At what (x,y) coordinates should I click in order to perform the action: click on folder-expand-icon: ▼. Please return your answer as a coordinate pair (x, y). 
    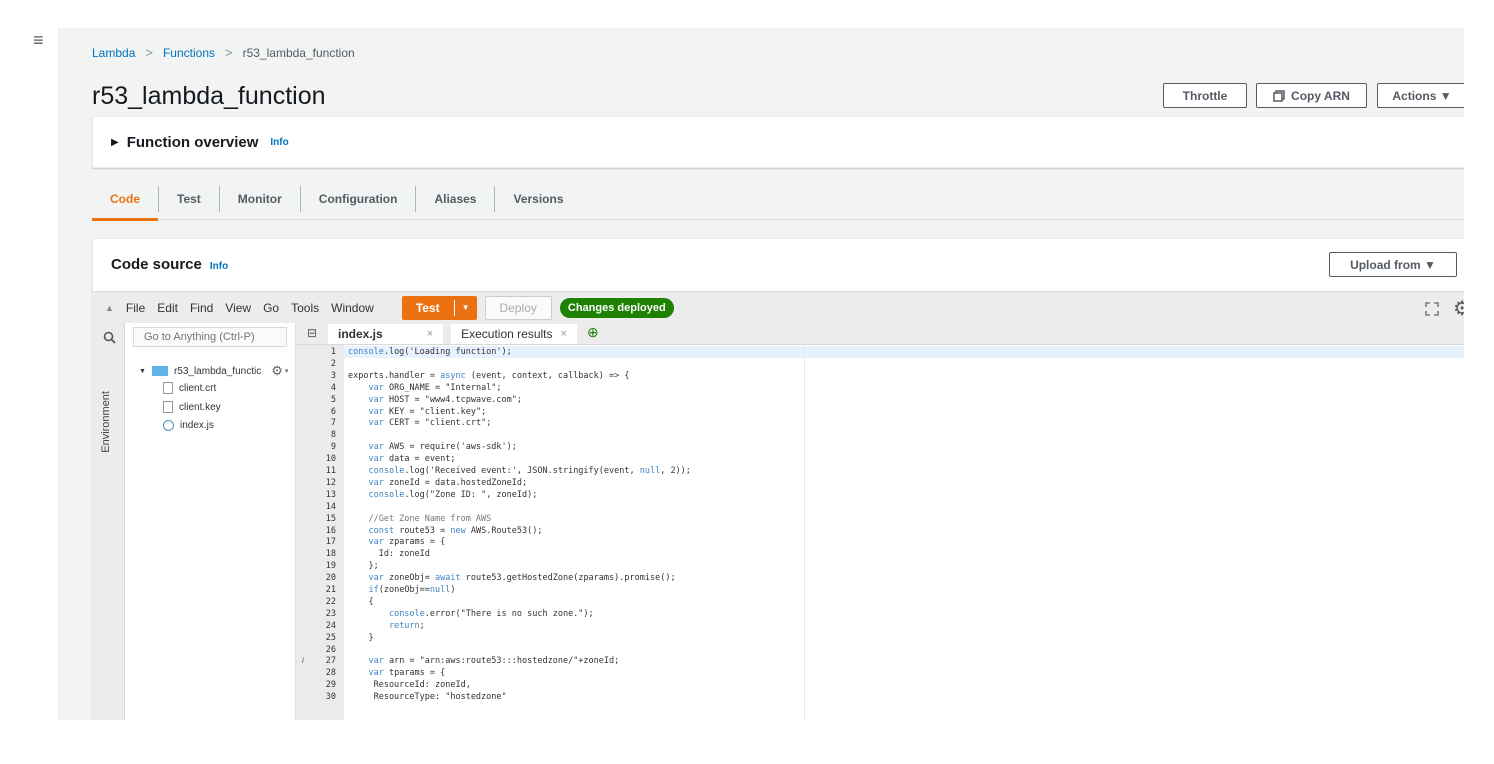
    Looking at the image, I should click on (142, 371).